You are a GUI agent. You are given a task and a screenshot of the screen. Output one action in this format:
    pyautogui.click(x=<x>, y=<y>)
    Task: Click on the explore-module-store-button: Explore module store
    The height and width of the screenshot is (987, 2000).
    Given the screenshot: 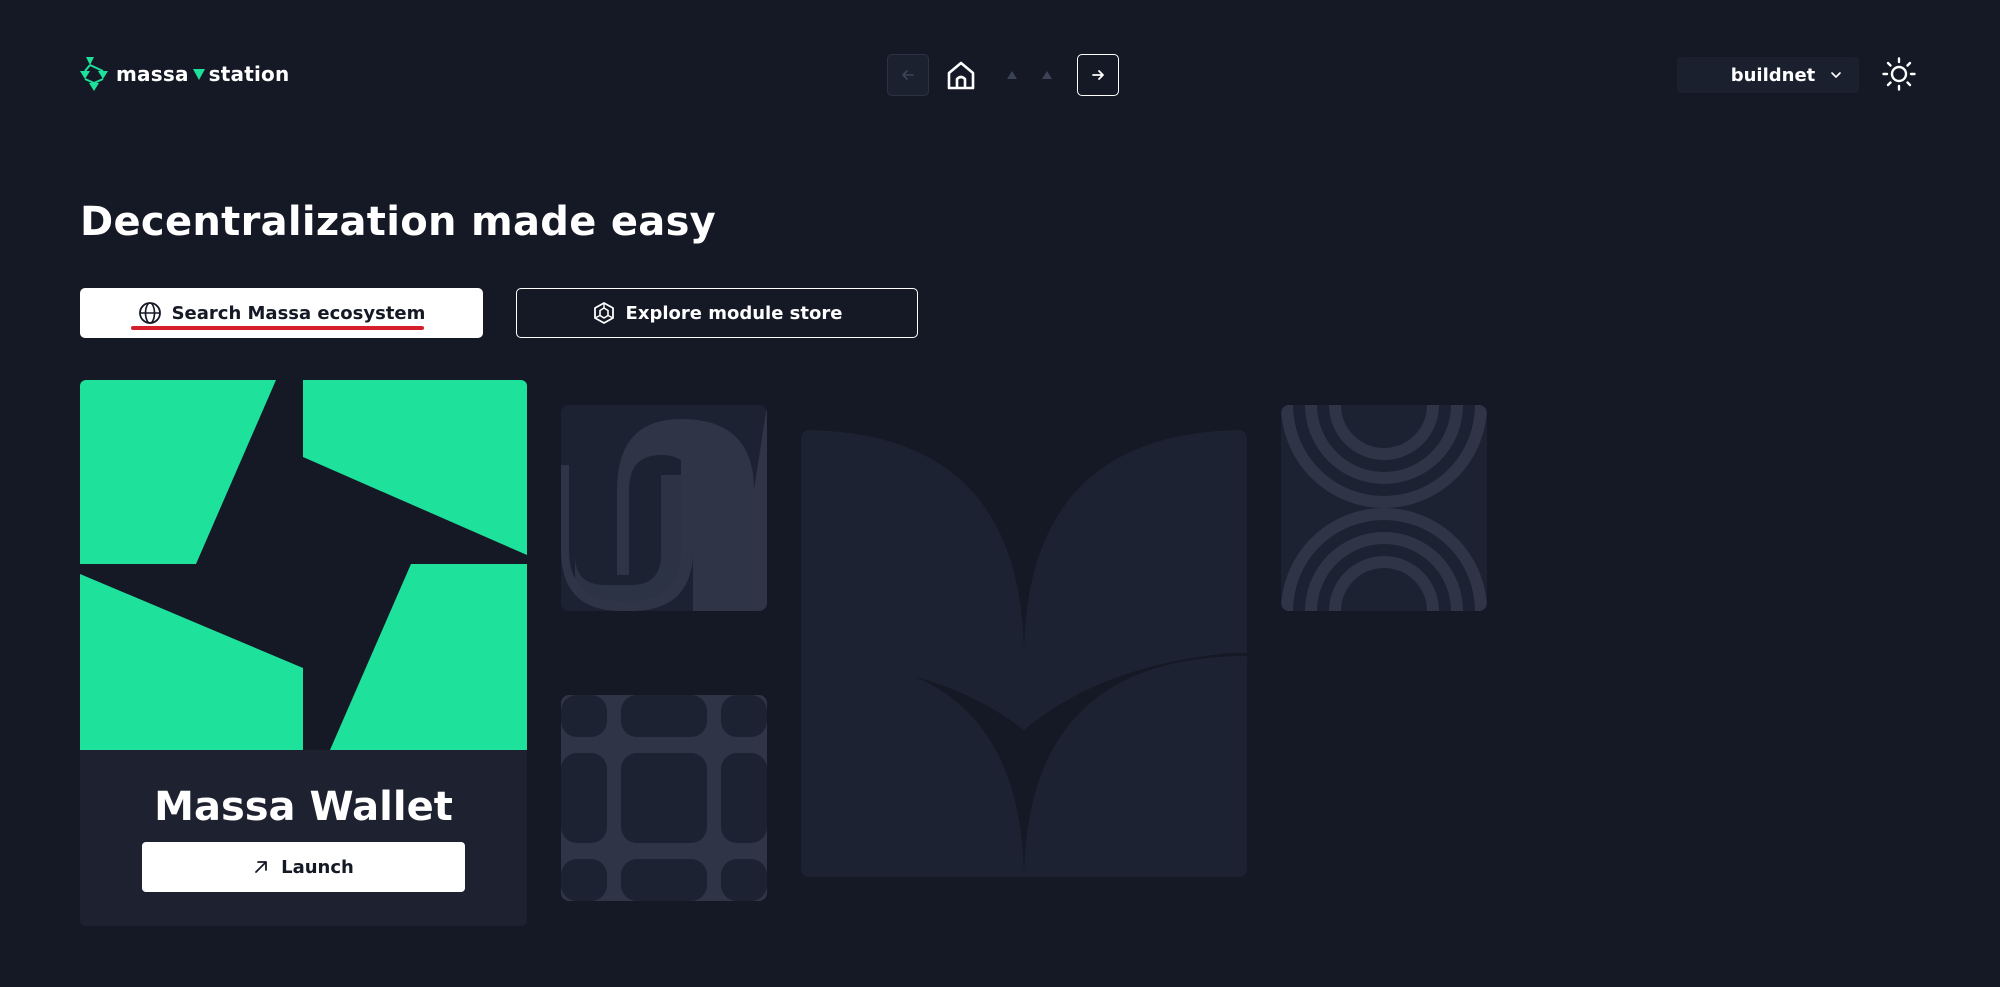 What is the action you would take?
    pyautogui.click(x=717, y=313)
    